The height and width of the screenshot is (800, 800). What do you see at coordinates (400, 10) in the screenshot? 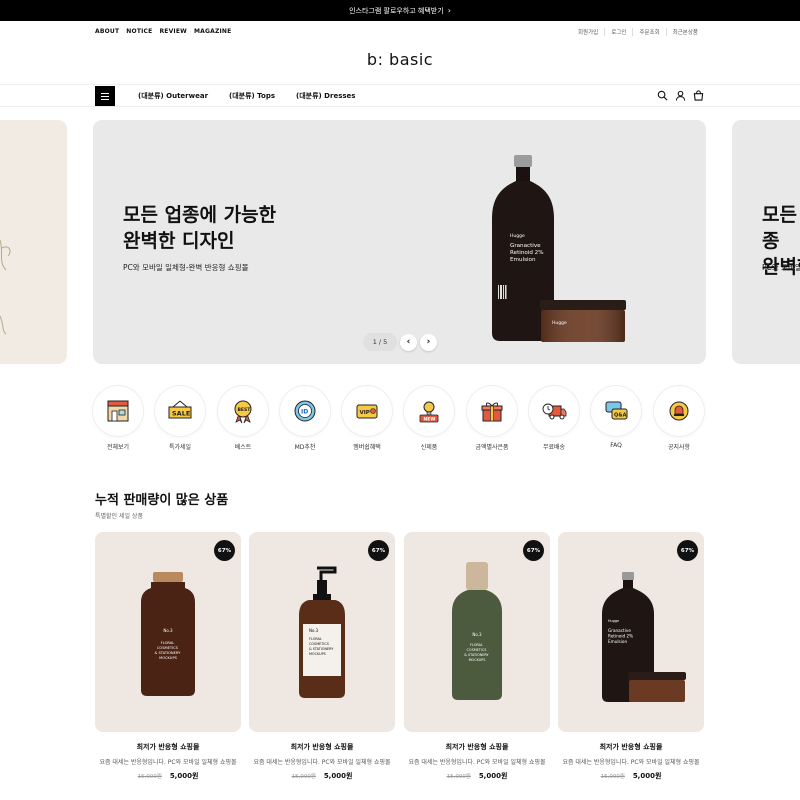
I see `announcement-bar: 인스타그램 팔로우하고 혜택받기 ›` at bounding box center [400, 10].